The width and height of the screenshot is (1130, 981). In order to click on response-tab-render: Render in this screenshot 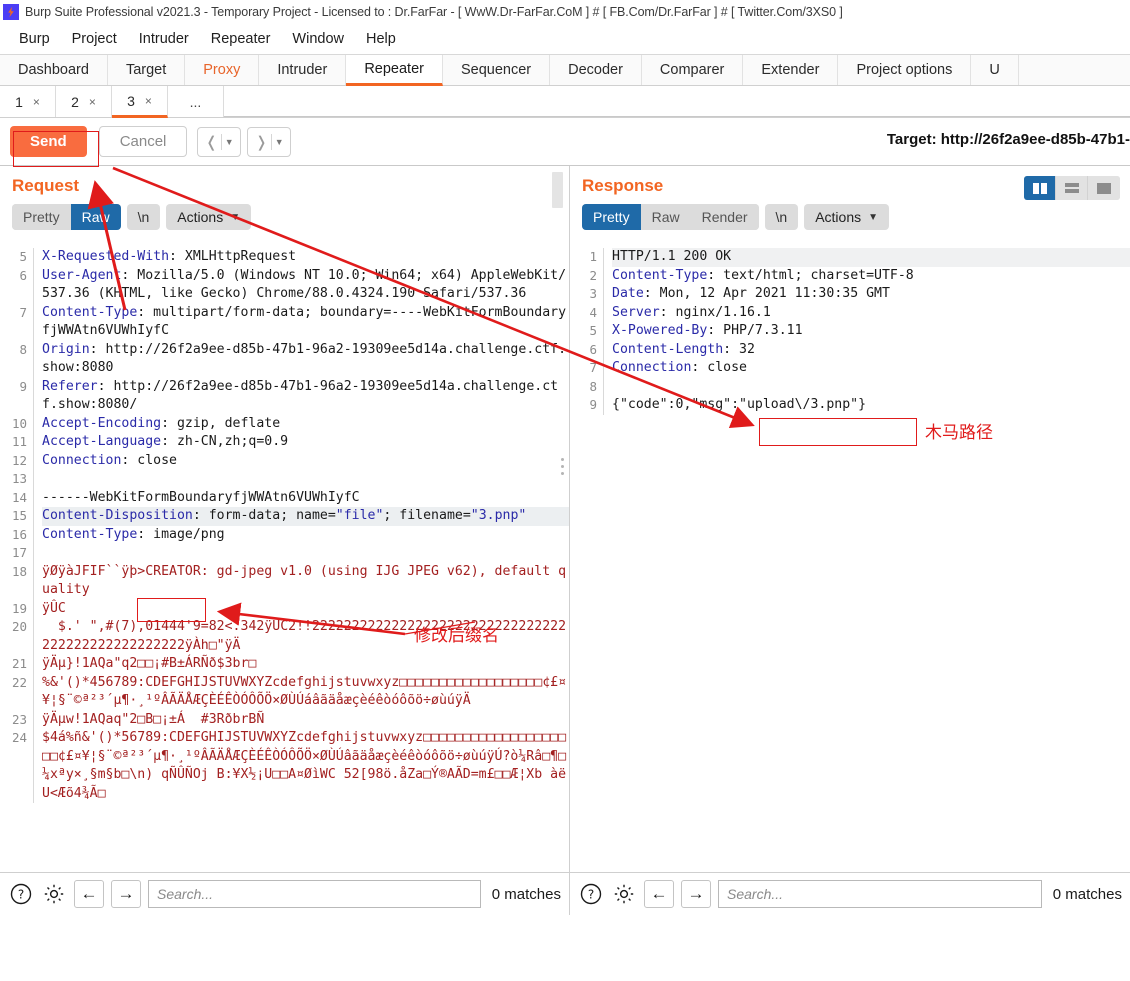, I will do `click(724, 217)`.